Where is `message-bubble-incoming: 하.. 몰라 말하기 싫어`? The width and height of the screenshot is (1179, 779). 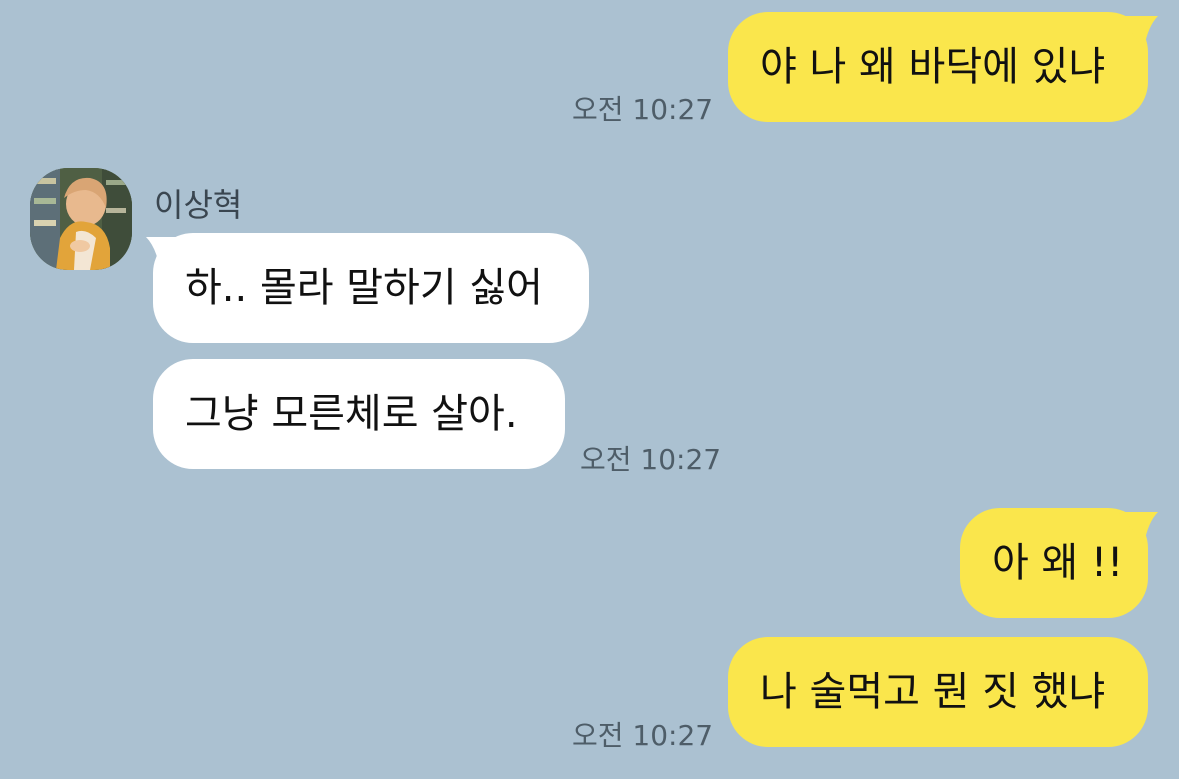 message-bubble-incoming: 하.. 몰라 말하기 싫어 is located at coordinates (371, 288).